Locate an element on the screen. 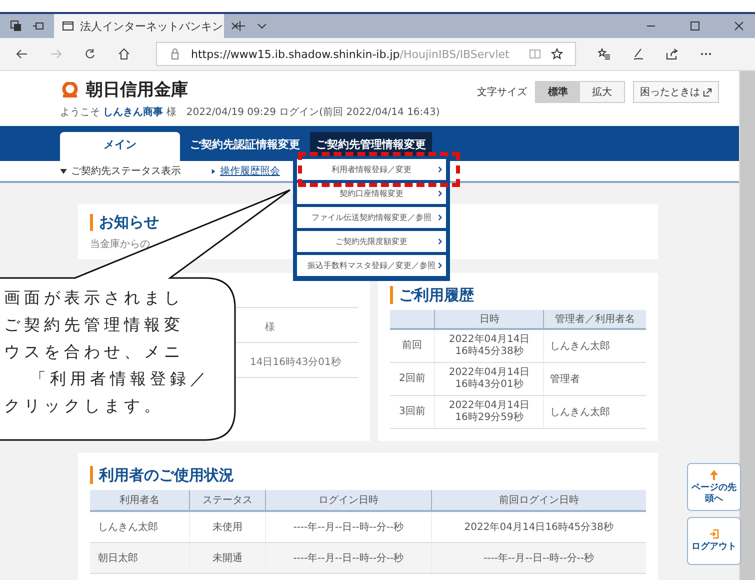  side-button: ページの先頭へ is located at coordinates (714, 487).